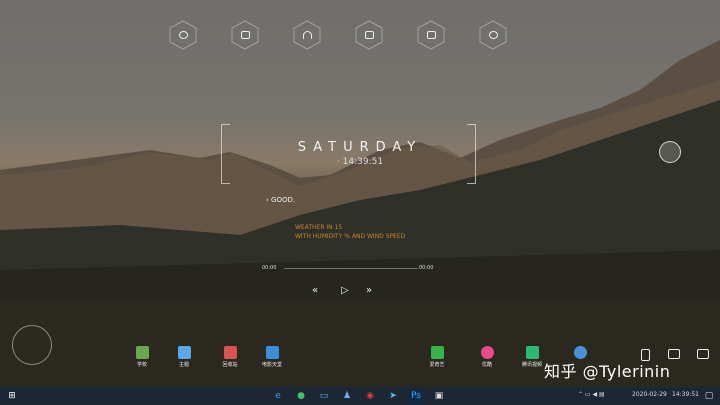 Image resolution: width=720 pixels, height=405 pixels. What do you see at coordinates (360, 147) in the screenshot?
I see `day-of-week: SATURDAY` at bounding box center [360, 147].